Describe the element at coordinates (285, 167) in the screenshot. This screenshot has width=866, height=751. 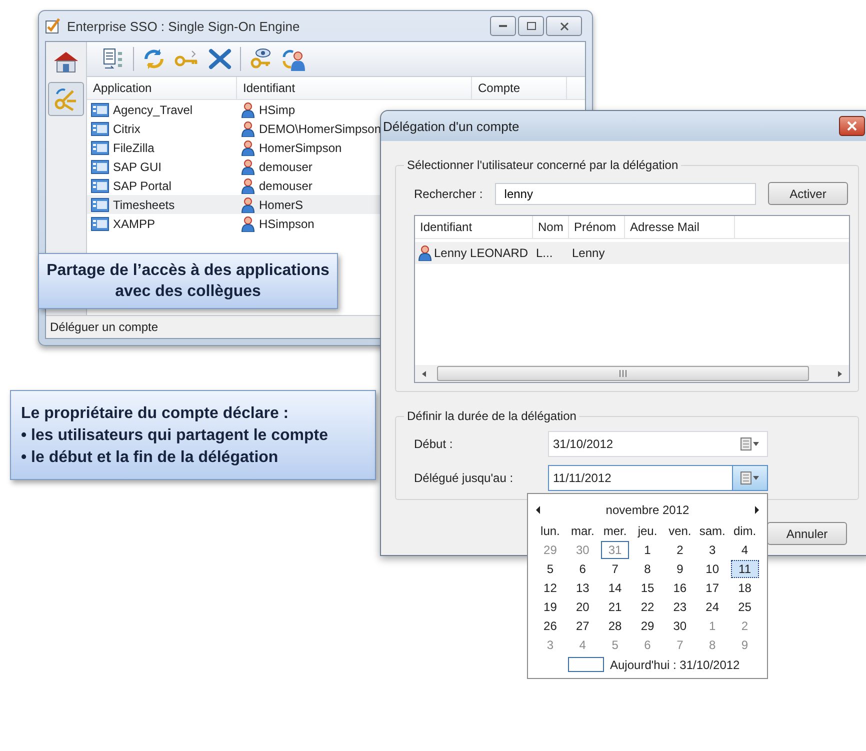
I see `table-cell: demouser` at that location.